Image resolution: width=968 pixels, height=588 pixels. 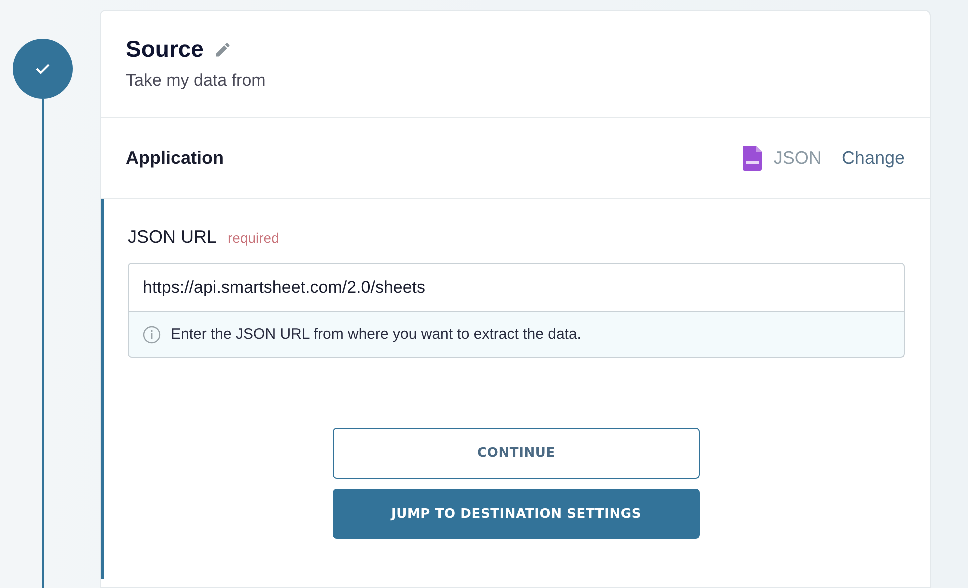 I want to click on continue-button: CONTINUE, so click(x=516, y=453).